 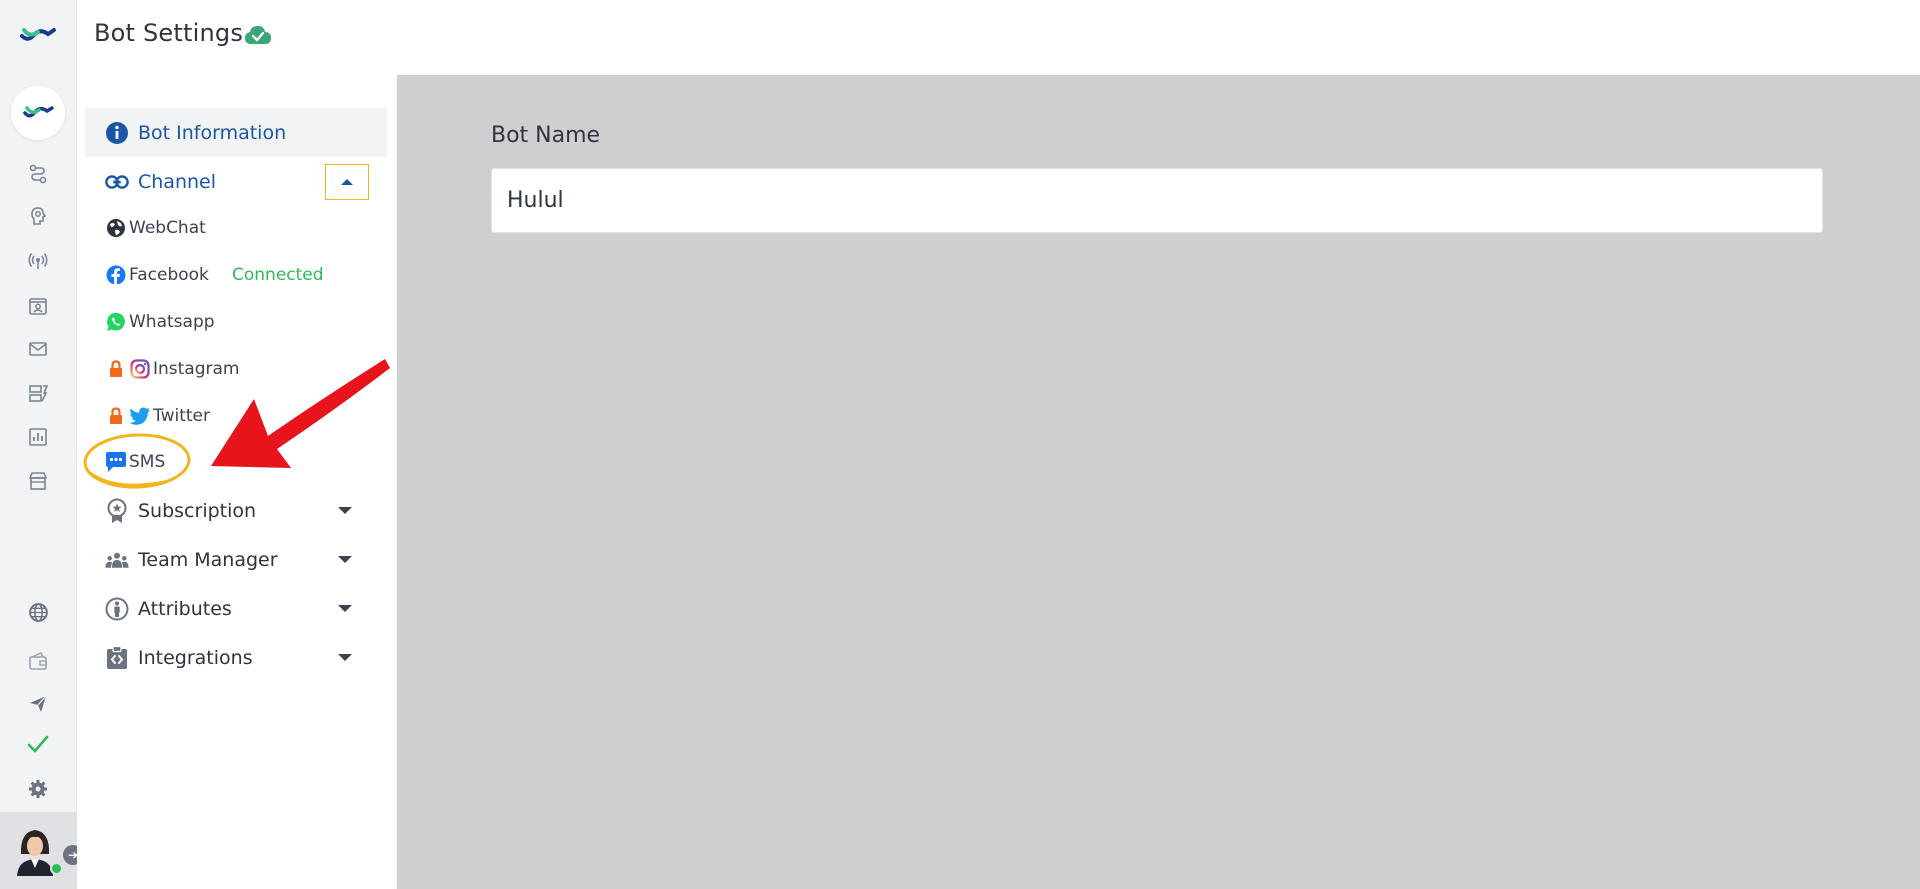 I want to click on bot-avatar, so click(x=38, y=113).